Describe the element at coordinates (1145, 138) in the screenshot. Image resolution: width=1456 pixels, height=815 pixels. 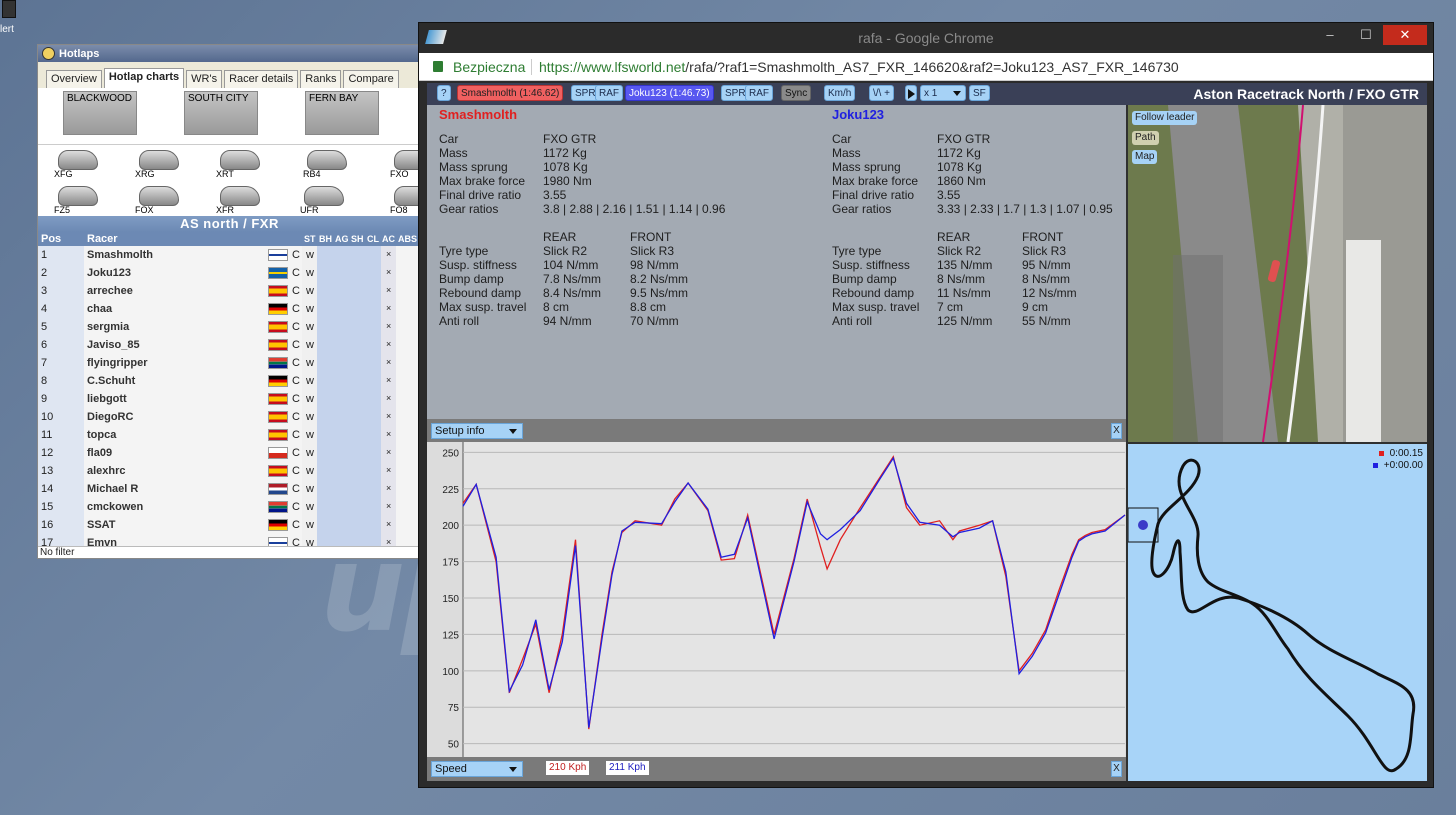
I see `path-button: Path` at that location.